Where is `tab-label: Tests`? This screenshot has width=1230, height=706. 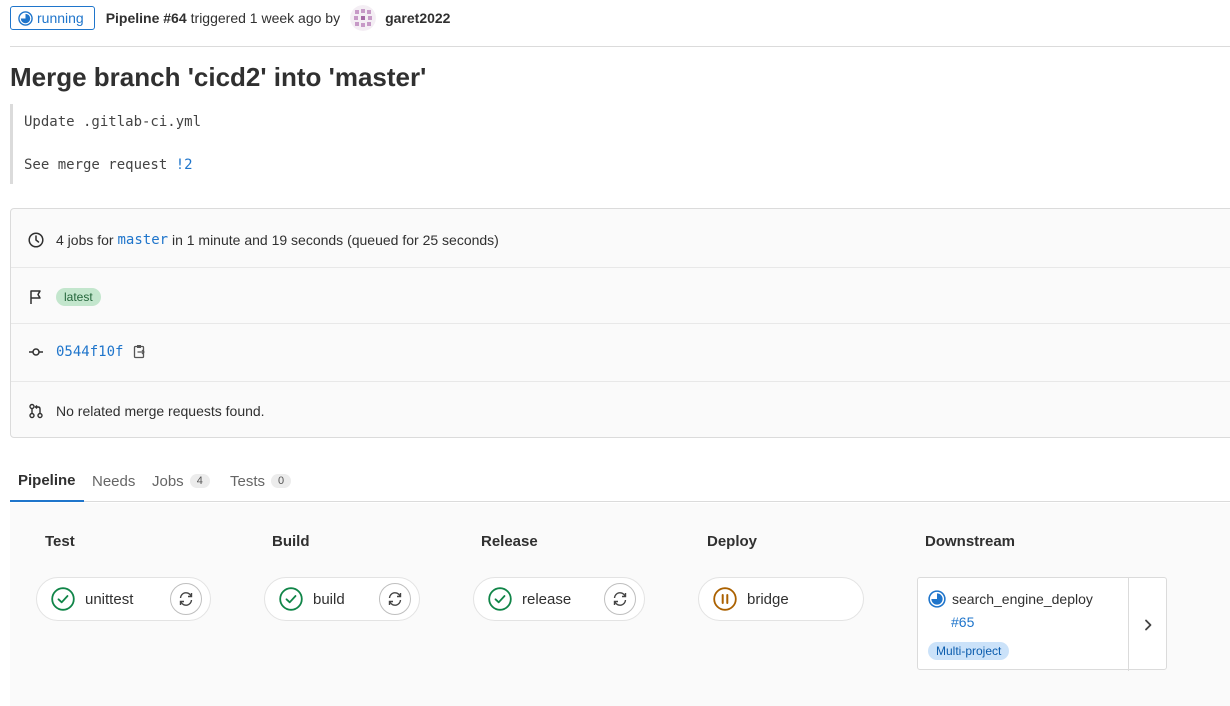
tab-label: Tests is located at coordinates (248, 481).